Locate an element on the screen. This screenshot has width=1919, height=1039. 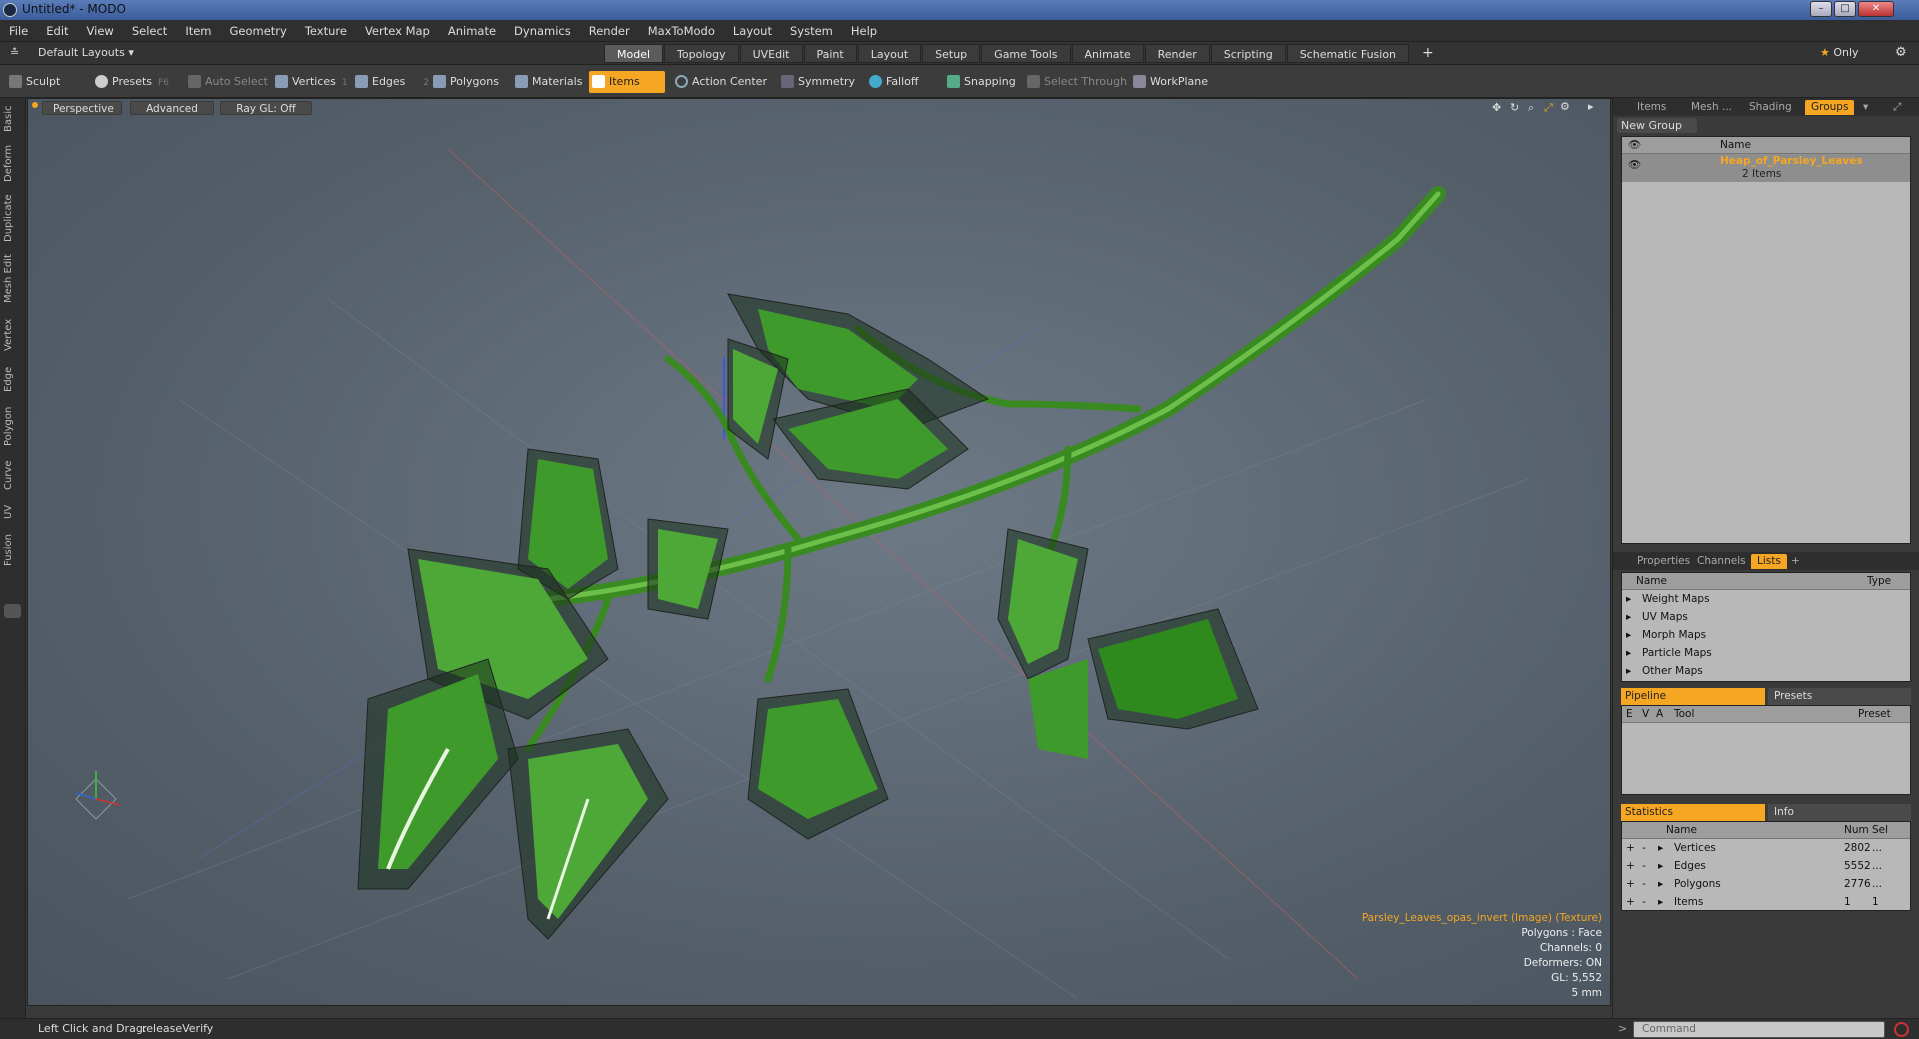
table-row: + - ▸ Items 1 1 is located at coordinates (1766, 902).